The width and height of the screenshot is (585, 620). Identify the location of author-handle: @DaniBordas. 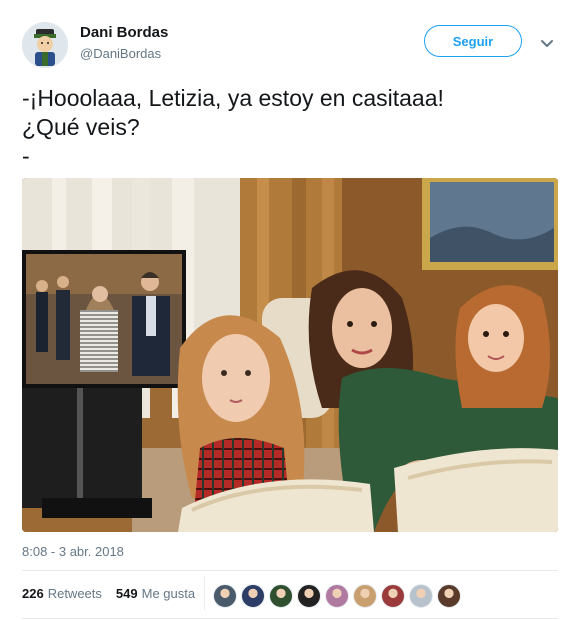
(120, 53).